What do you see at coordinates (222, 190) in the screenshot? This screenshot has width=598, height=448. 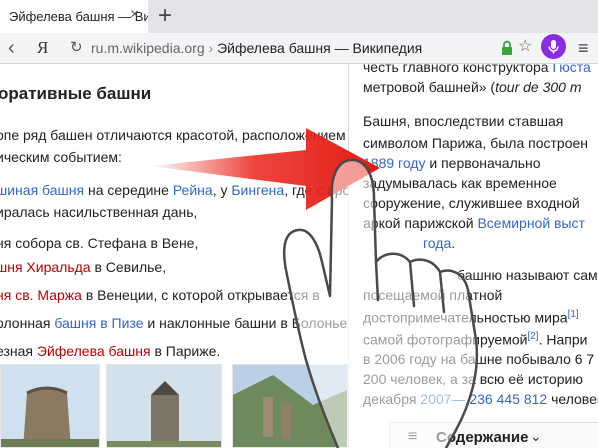 I see `list-item-text: , у` at bounding box center [222, 190].